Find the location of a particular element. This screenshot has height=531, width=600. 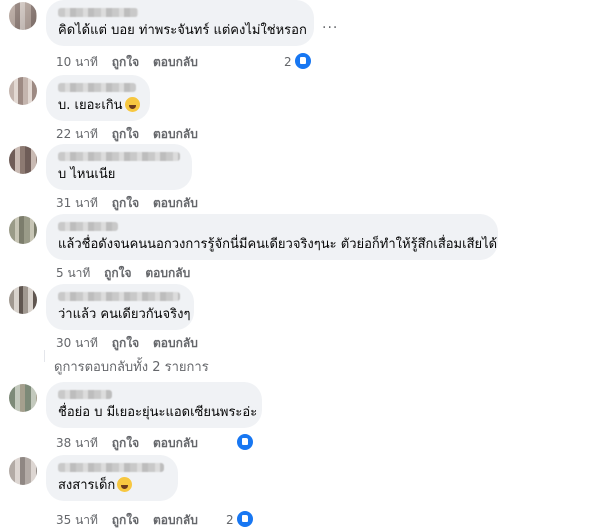

reaction-icon is located at coordinates (244, 442).